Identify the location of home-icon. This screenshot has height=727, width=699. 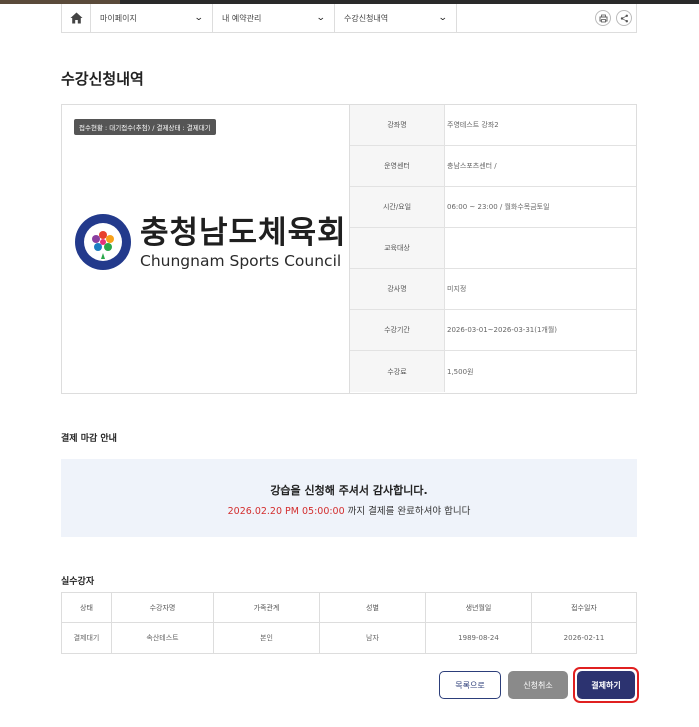
(76, 18).